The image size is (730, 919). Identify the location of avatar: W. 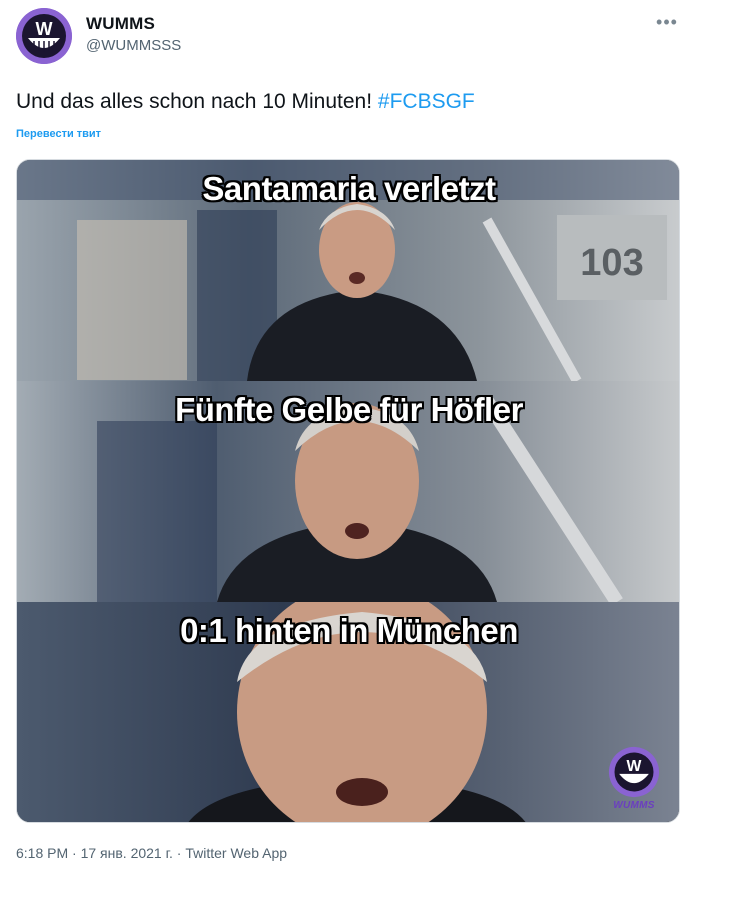
(44, 36).